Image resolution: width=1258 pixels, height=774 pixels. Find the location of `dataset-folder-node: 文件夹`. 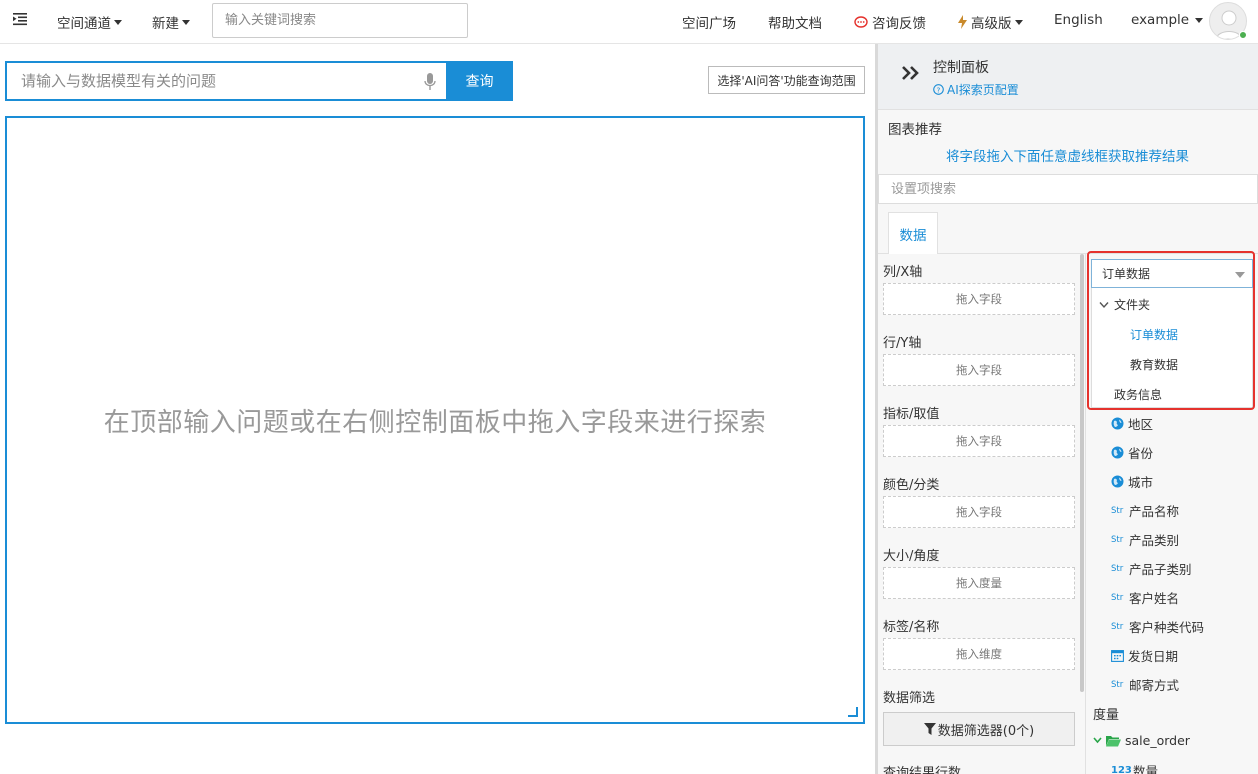

dataset-folder-node: 文件夹 is located at coordinates (1124, 304).